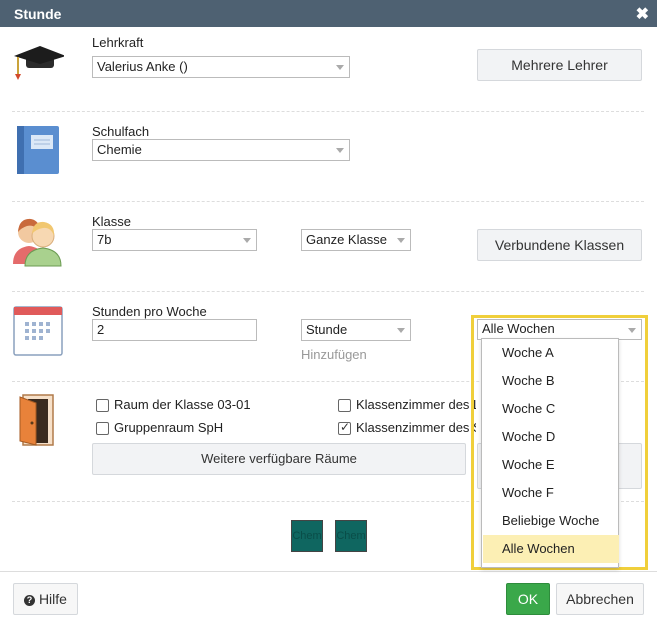 Image resolution: width=657 pixels, height=625 pixels. I want to click on week-option: Woche A, so click(551, 353).